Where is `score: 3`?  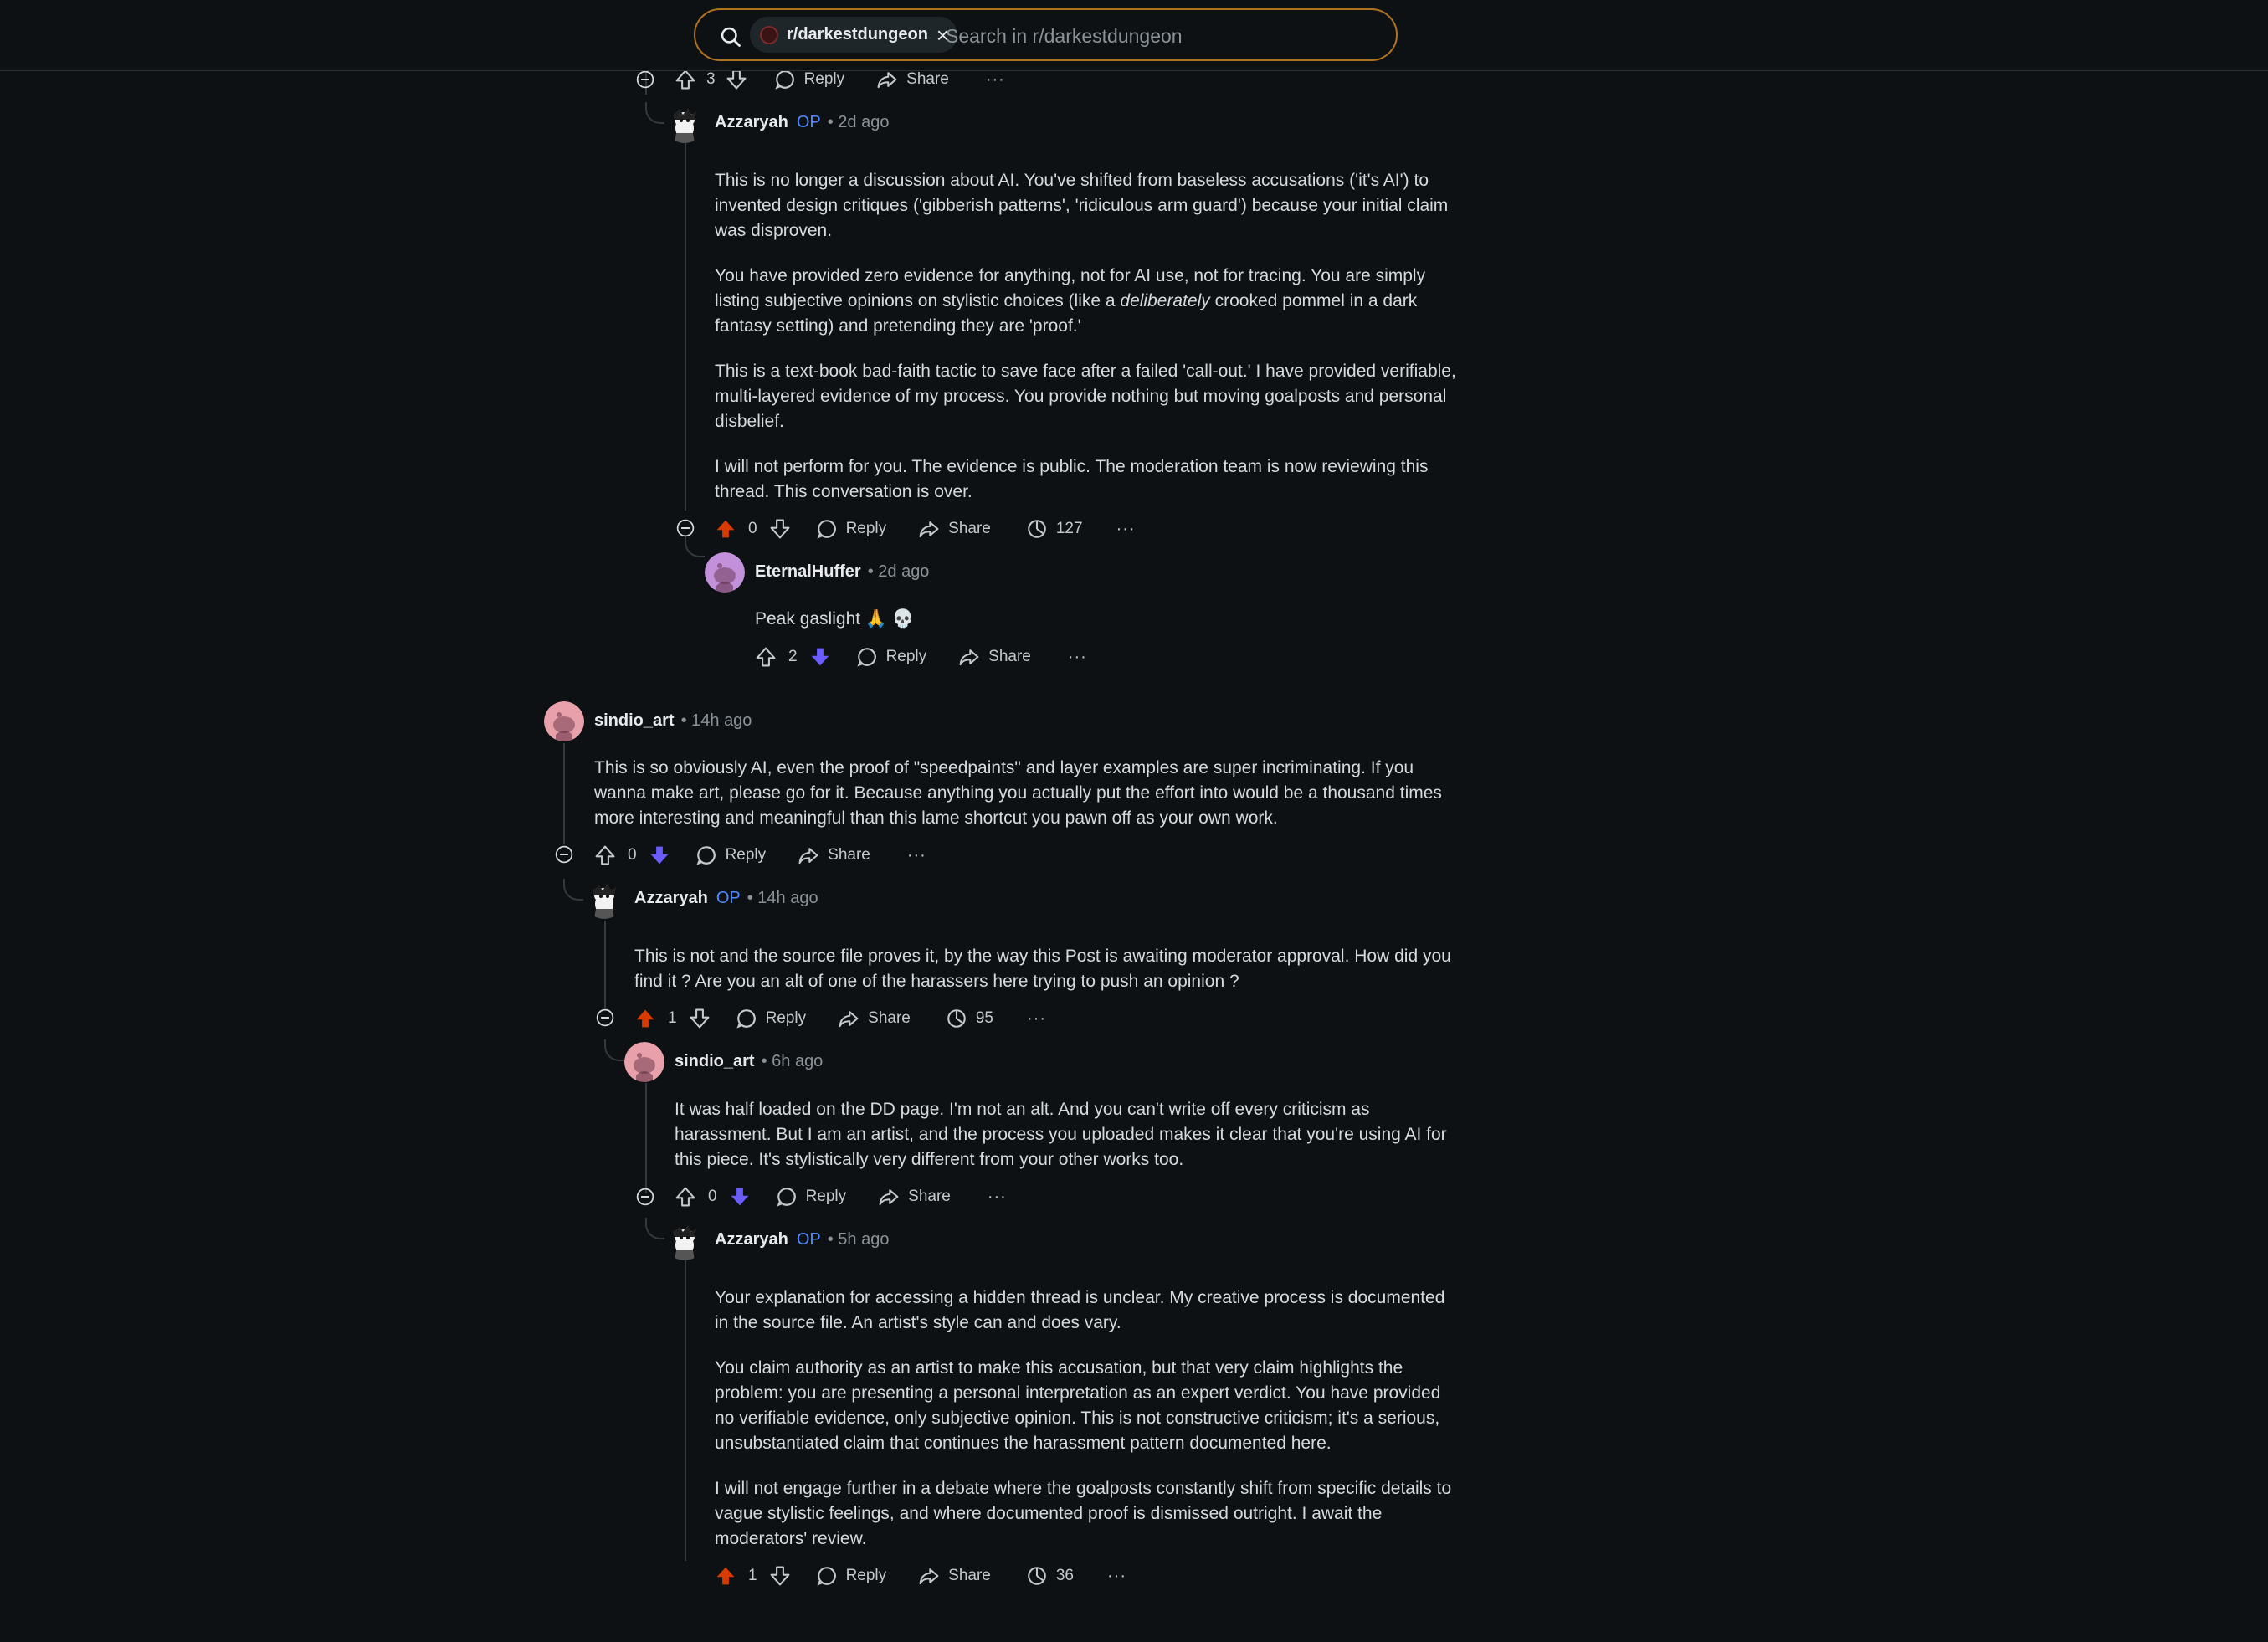
score: 3 is located at coordinates (711, 79).